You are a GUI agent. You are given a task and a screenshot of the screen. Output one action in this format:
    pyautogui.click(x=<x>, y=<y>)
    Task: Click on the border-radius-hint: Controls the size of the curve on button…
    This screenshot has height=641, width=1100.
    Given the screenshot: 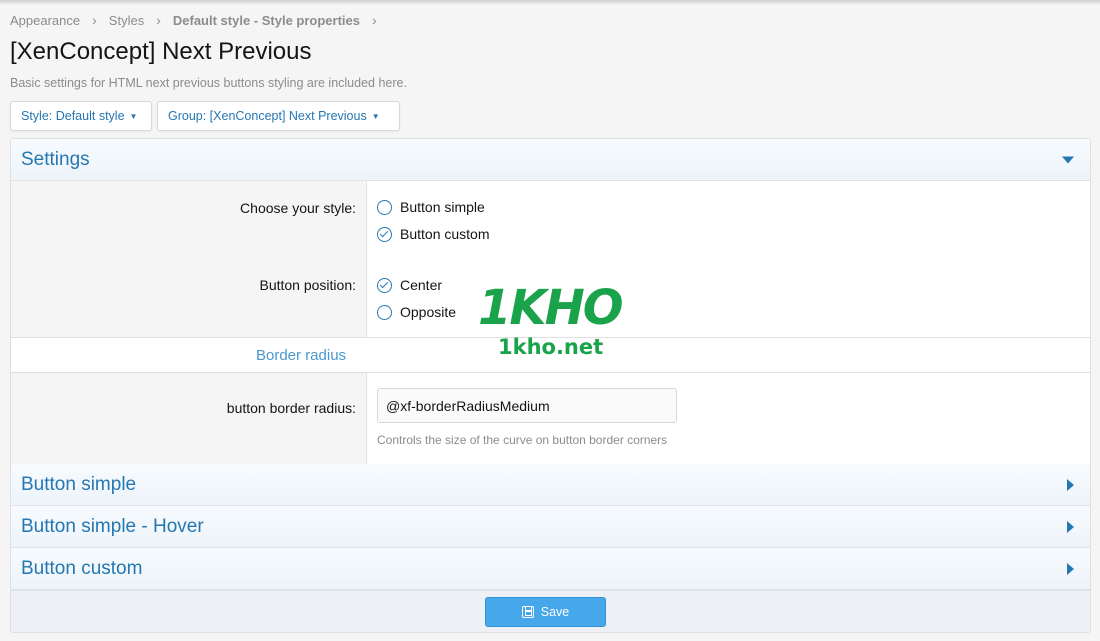 What is the action you would take?
    pyautogui.click(x=522, y=440)
    